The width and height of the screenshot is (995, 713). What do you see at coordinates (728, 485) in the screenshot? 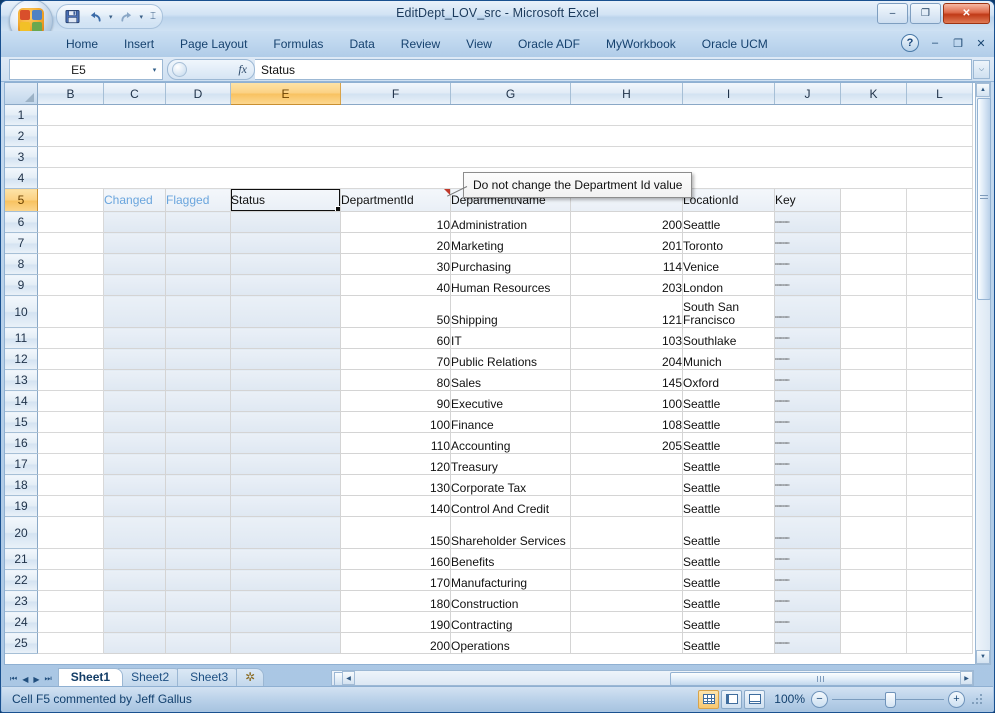
I see `cell-I18: Seattle` at bounding box center [728, 485].